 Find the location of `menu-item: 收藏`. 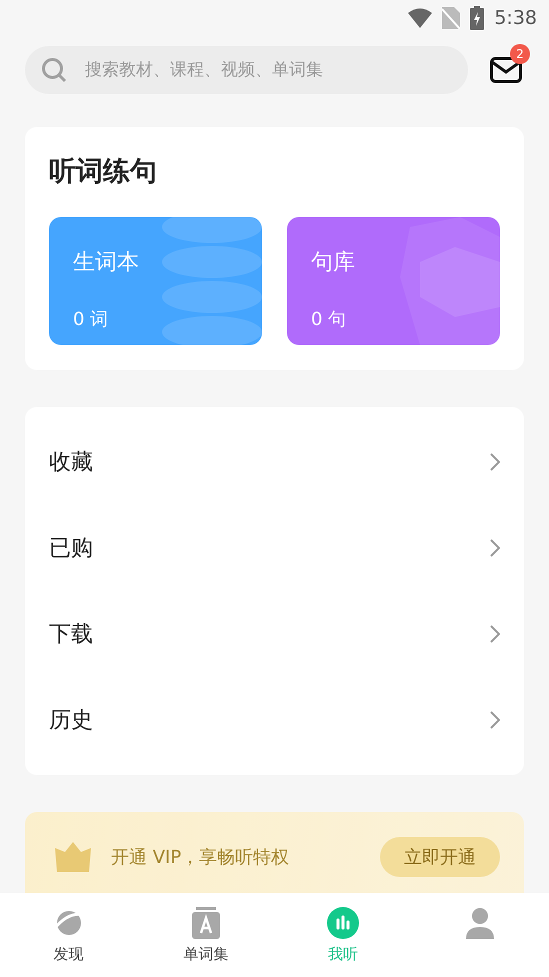

menu-item: 收藏 is located at coordinates (71, 462).